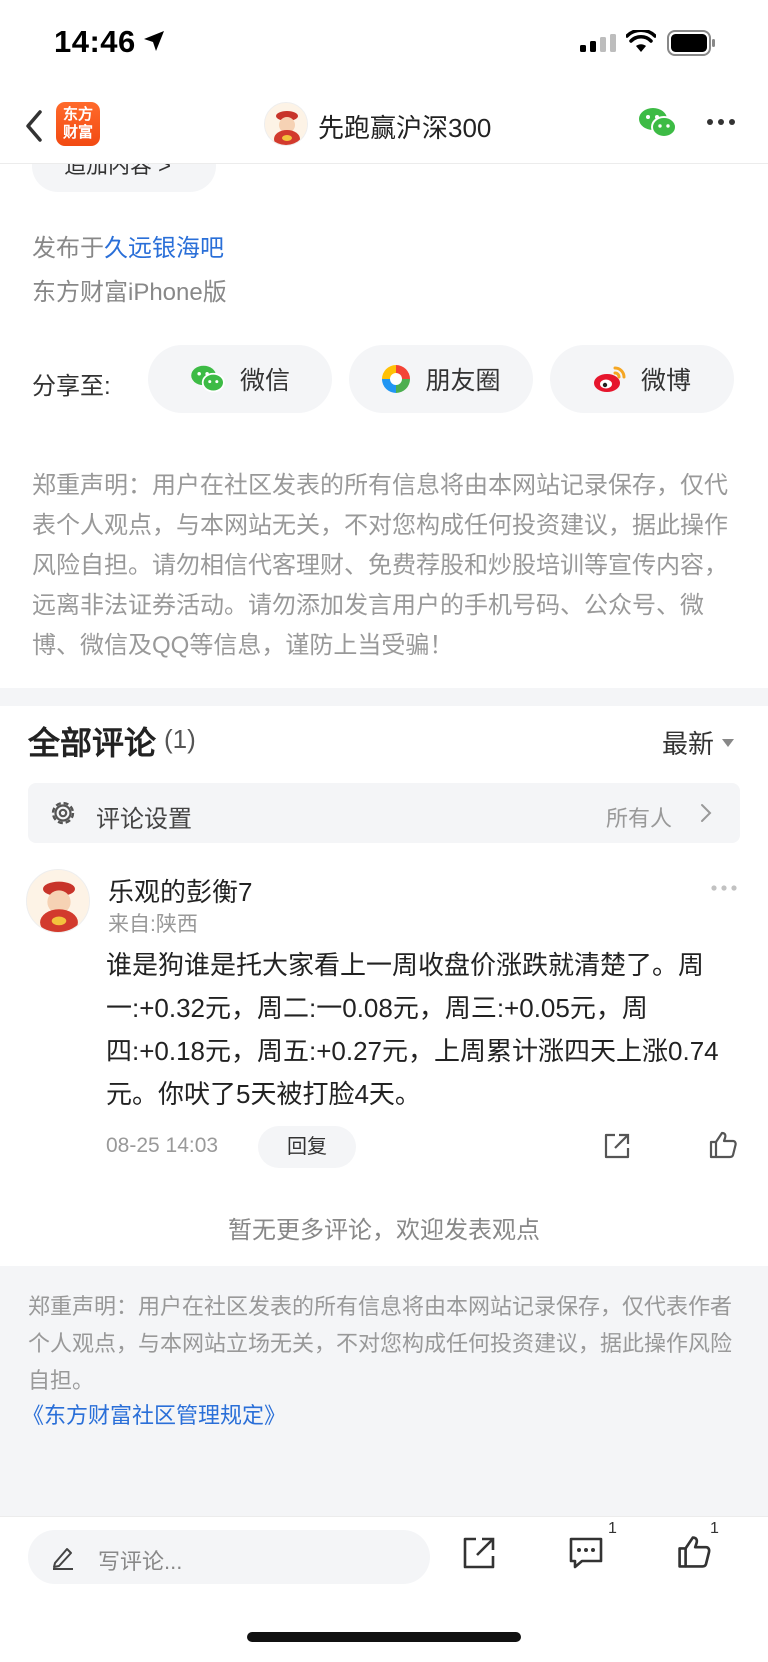 This screenshot has width=768, height=1662. I want to click on pen-icon, so click(63, 1559).